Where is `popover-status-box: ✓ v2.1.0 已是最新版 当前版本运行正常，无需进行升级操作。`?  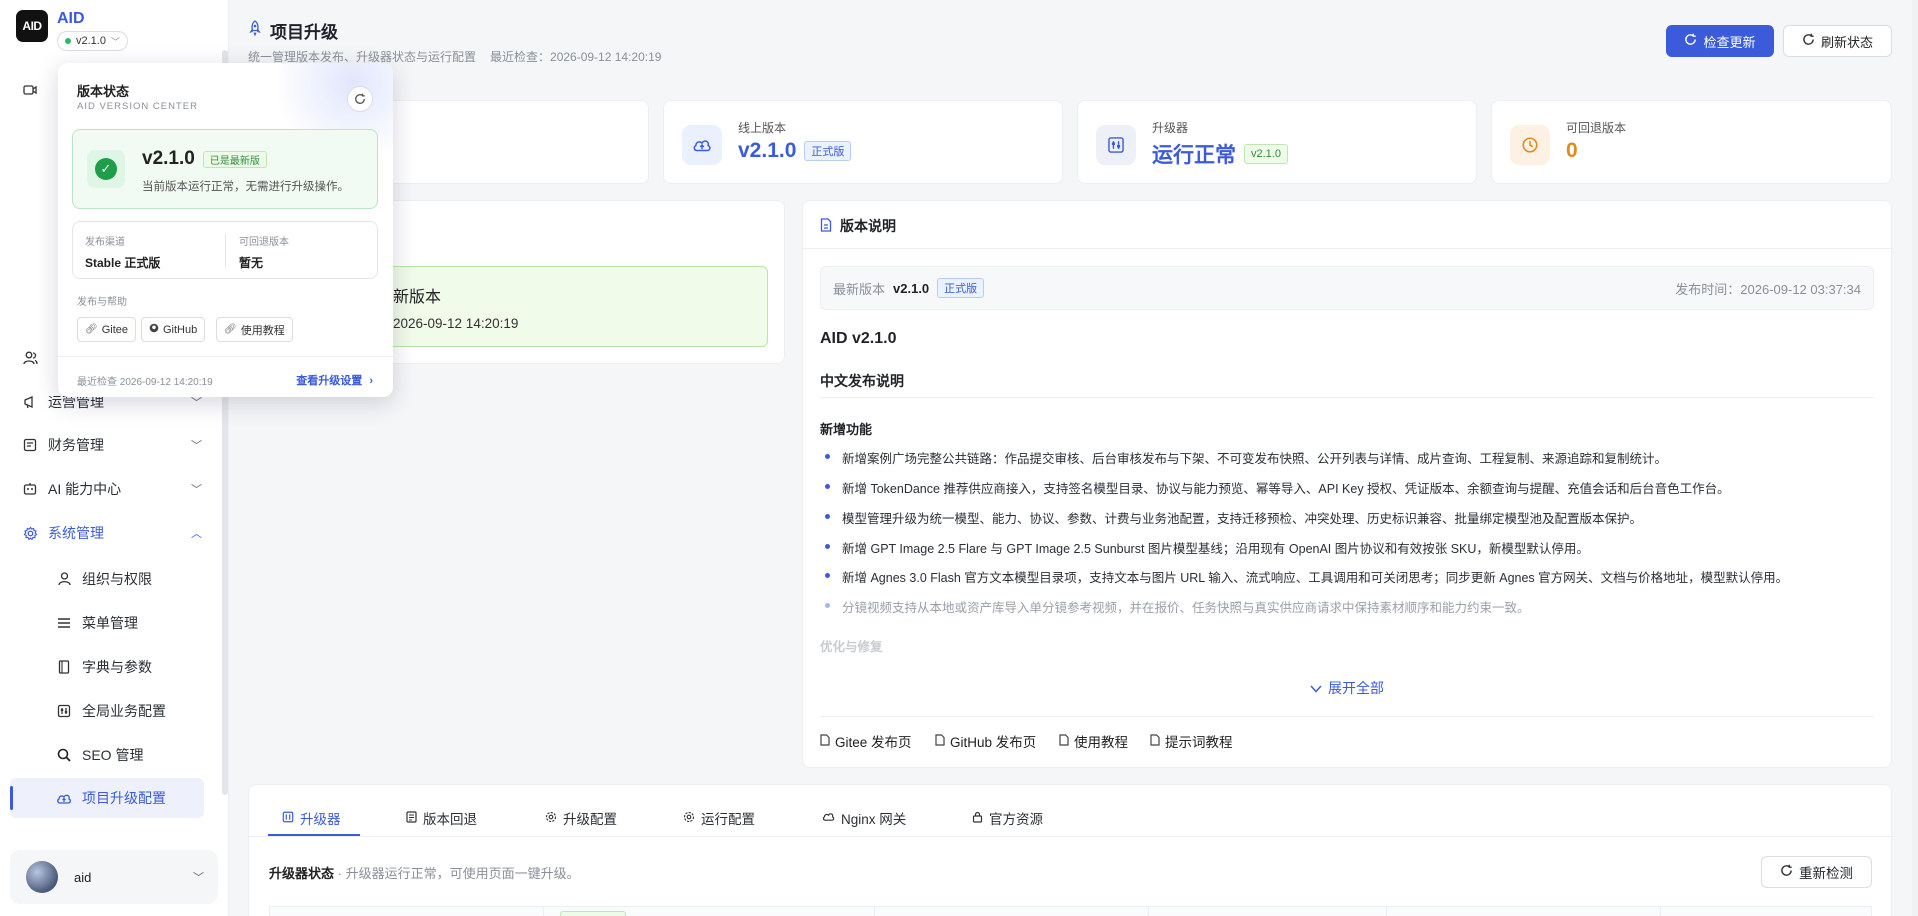
popover-status-box: ✓ v2.1.0 已是最新版 当前版本运行正常，无需进行升级操作。 is located at coordinates (225, 169).